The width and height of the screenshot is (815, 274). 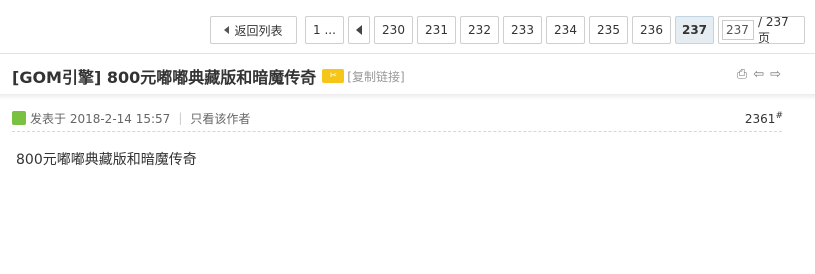 What do you see at coordinates (397, 118) in the screenshot?
I see `post-info-row: 发表于 2018-2-14 15:57 | 只看该作者 2361#` at bounding box center [397, 118].